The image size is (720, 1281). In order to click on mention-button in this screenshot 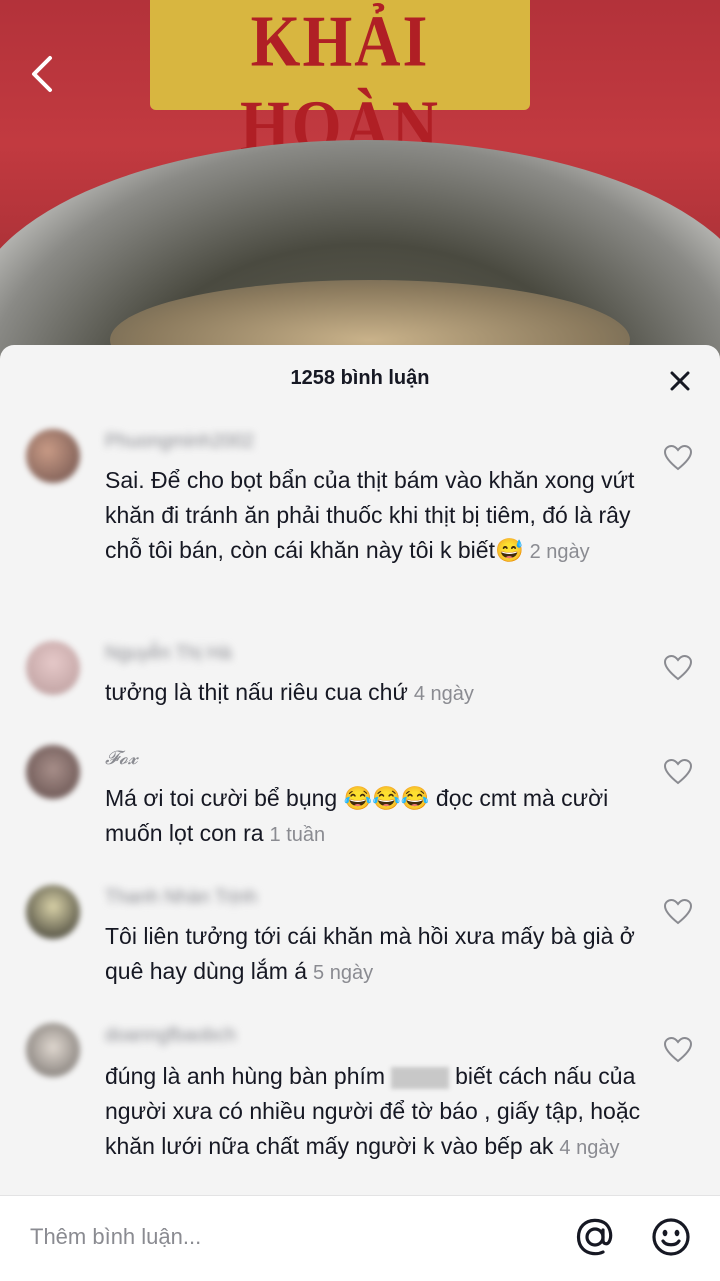, I will do `click(595, 1237)`.